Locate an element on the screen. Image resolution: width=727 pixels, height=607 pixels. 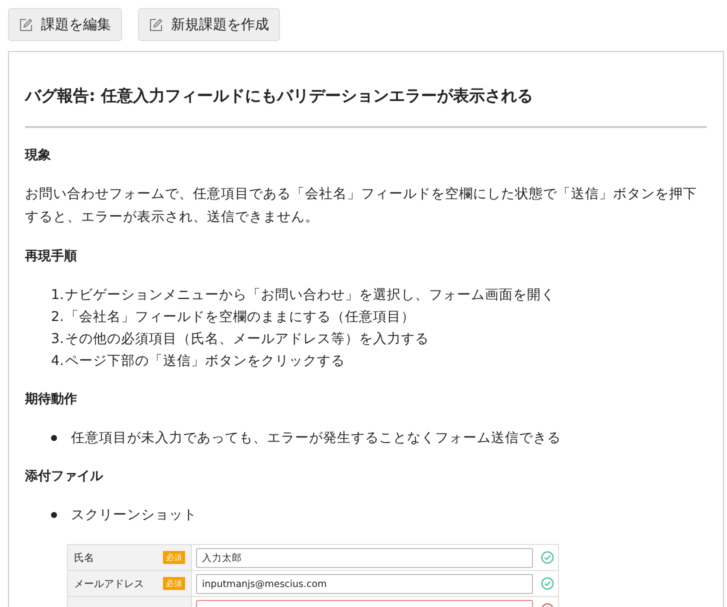
list-item: ページ下部の「送信」ボタンをクリックする is located at coordinates (205, 361).